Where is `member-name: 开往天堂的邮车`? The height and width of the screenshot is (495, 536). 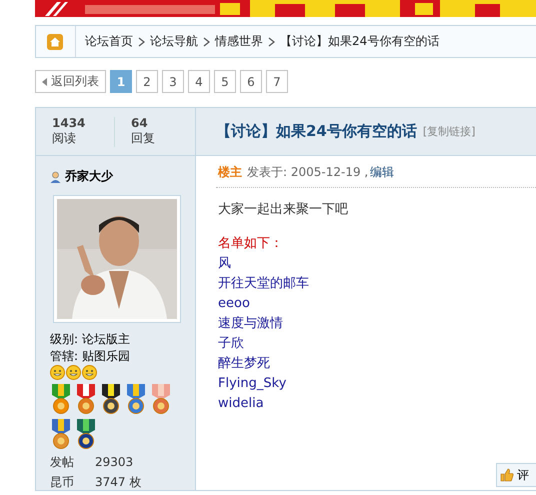
member-name: 开往天堂的邮车 is located at coordinates (264, 284).